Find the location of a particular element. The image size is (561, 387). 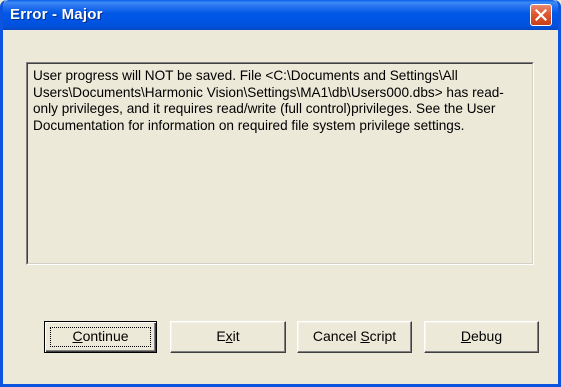

cancel-script-button: Cancel Script is located at coordinates (354, 337).